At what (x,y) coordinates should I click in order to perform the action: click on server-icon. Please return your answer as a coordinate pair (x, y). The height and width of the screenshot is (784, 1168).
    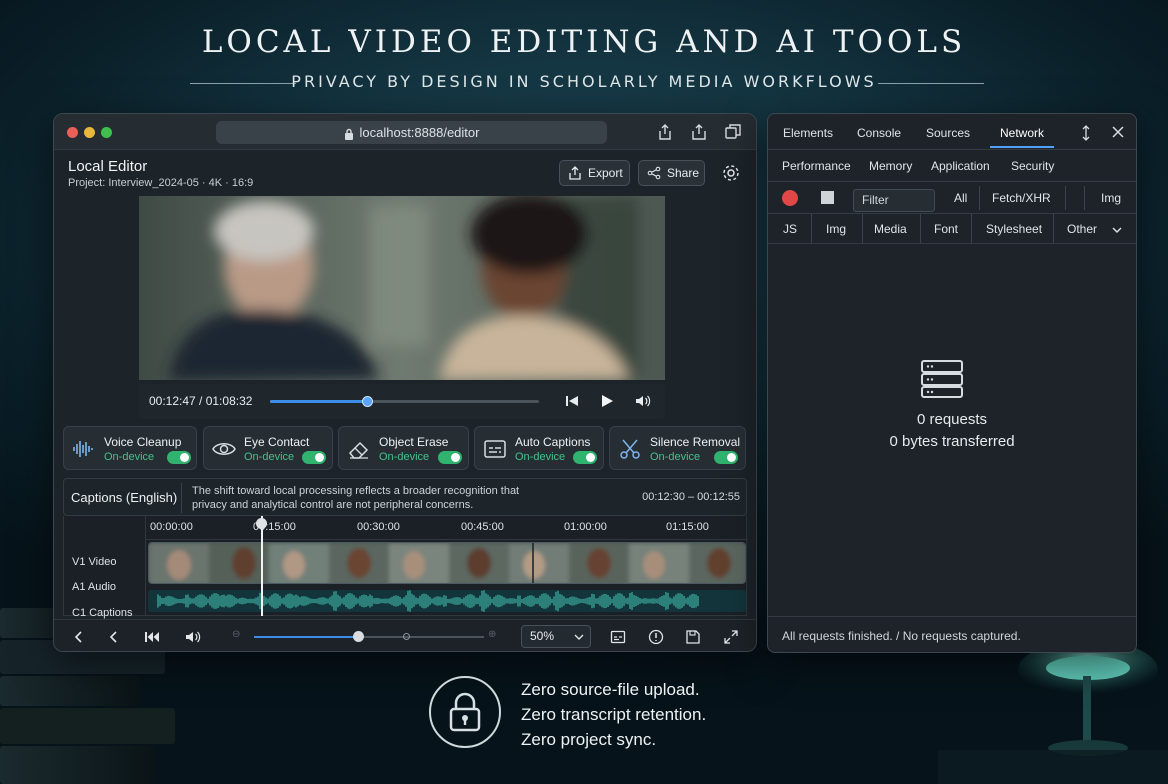
    Looking at the image, I should click on (942, 379).